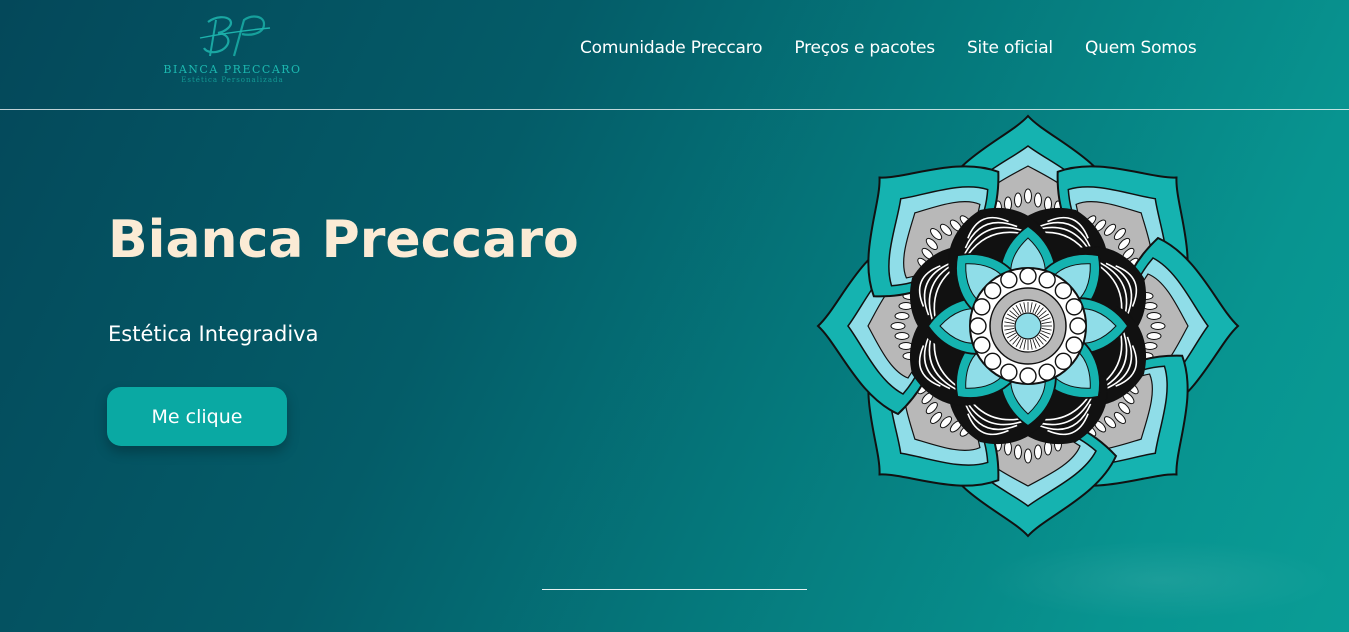 The image size is (1349, 632). I want to click on logo-name: BIANCA PRECCARO, so click(232, 69).